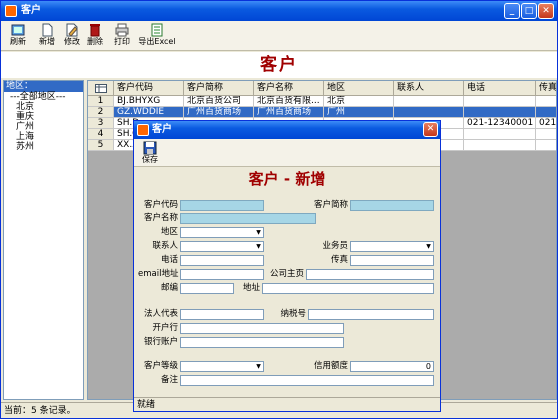  I want to click on zip-field, so click(207, 288).